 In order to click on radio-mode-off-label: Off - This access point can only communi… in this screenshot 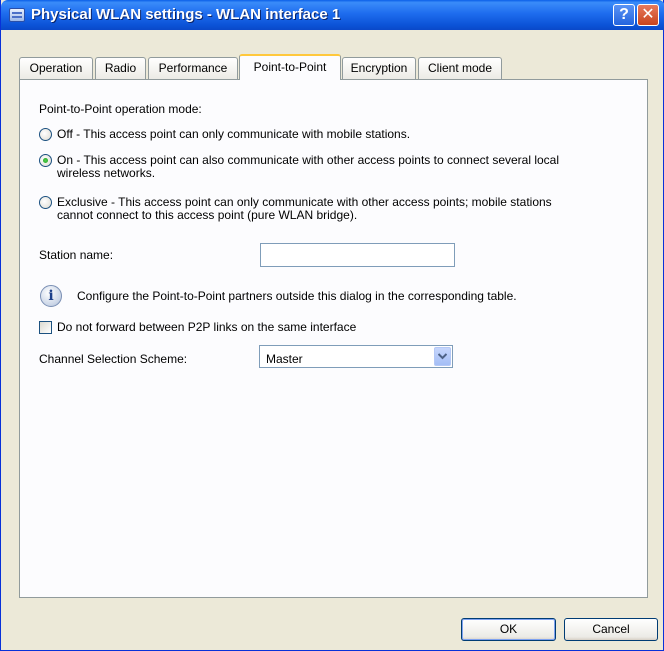, I will do `click(233, 134)`.